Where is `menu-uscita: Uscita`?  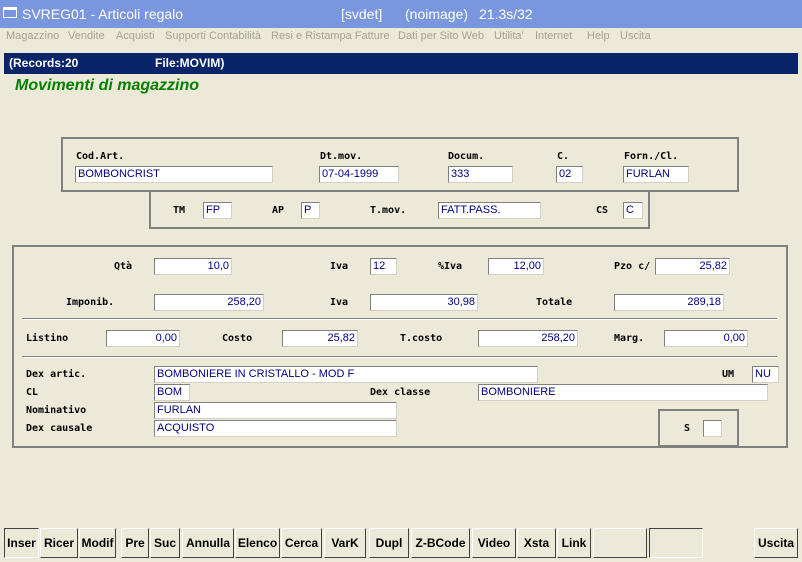 menu-uscita: Uscita is located at coordinates (635, 36).